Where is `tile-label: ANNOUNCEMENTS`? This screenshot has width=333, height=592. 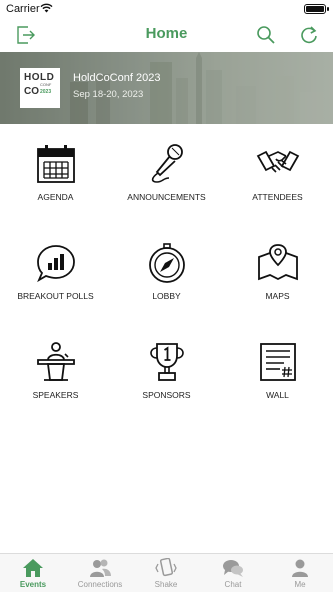
tile-label: ANNOUNCEMENTS is located at coordinates (166, 197).